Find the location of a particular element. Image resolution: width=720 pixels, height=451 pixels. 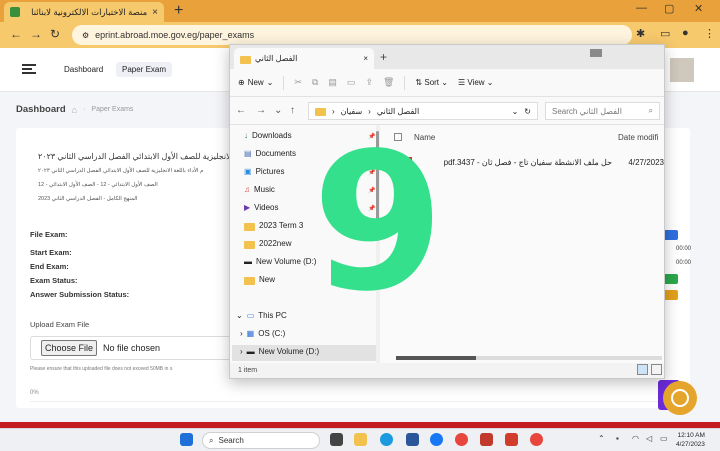

details-view-button is located at coordinates (642, 369).